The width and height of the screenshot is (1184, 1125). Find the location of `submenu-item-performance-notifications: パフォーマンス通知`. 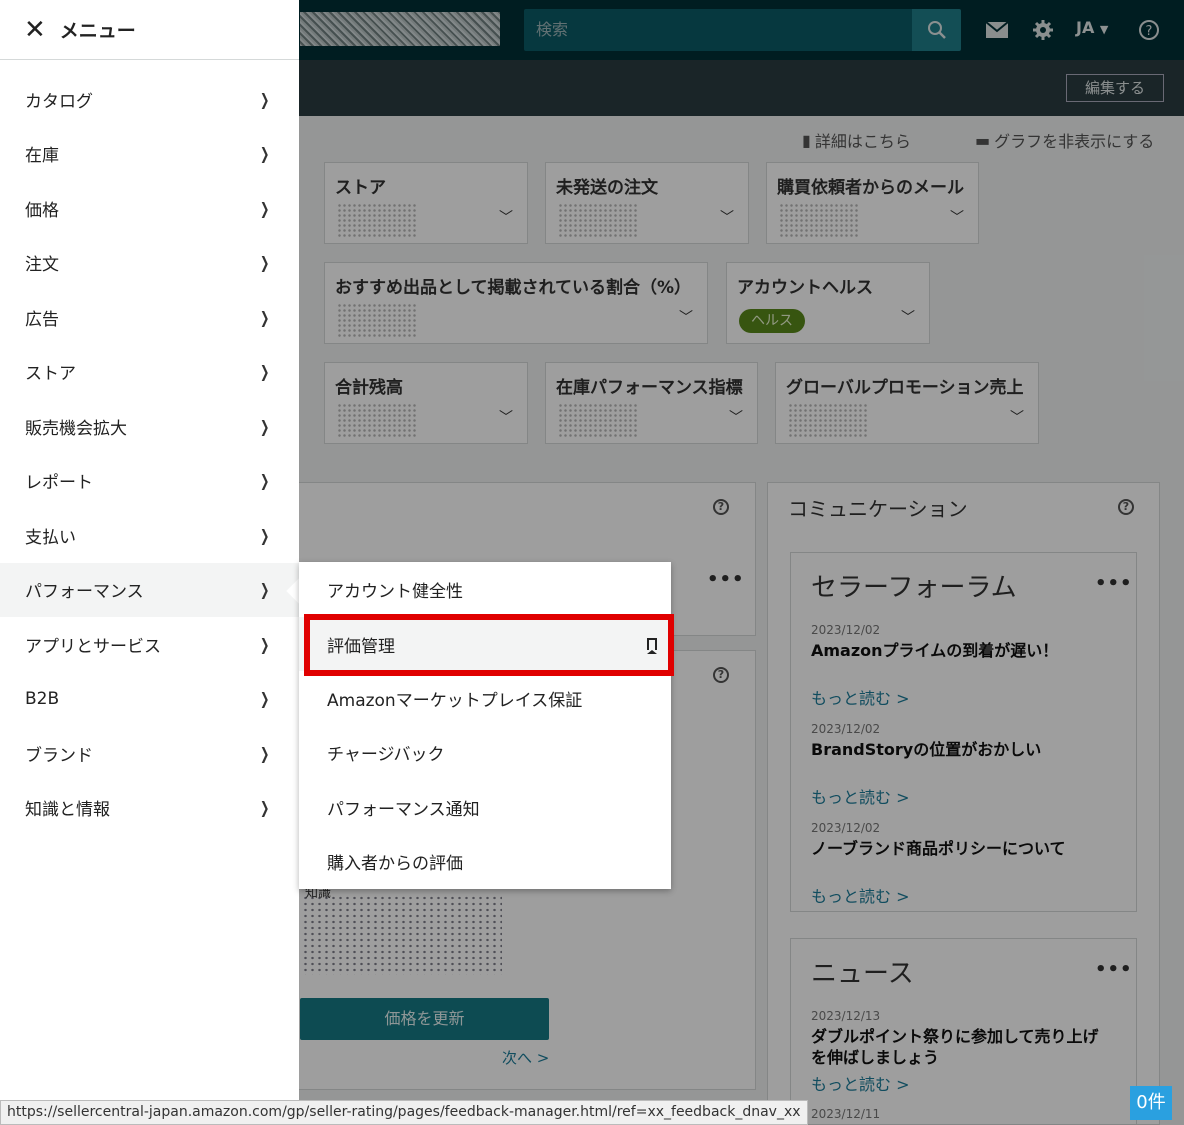

submenu-item-performance-notifications: パフォーマンス通知 is located at coordinates (485, 807).